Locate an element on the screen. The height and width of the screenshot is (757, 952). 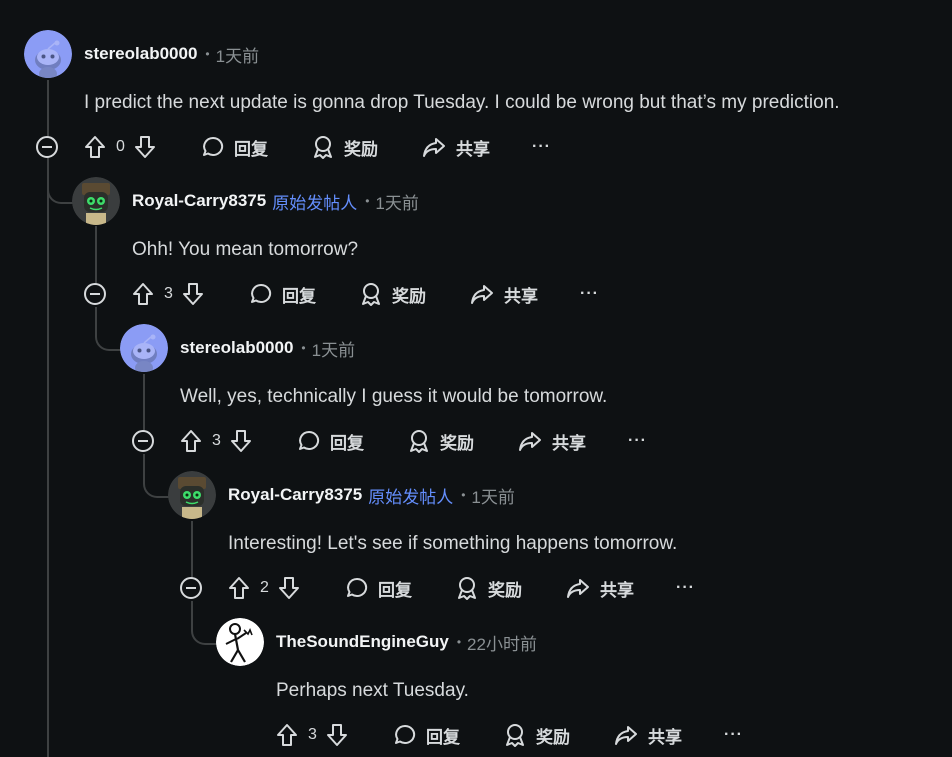
comment-actions: 2 回复 奖励 共享 ··· is located at coordinates (461, 588).